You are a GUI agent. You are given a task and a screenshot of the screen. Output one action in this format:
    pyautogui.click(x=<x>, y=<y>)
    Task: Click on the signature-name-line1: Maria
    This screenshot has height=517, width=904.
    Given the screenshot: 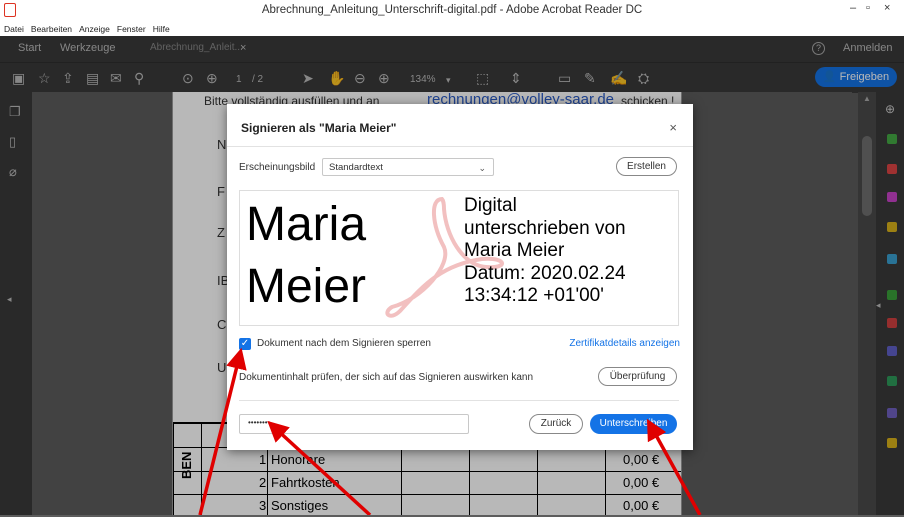 What is the action you would take?
    pyautogui.click(x=306, y=224)
    